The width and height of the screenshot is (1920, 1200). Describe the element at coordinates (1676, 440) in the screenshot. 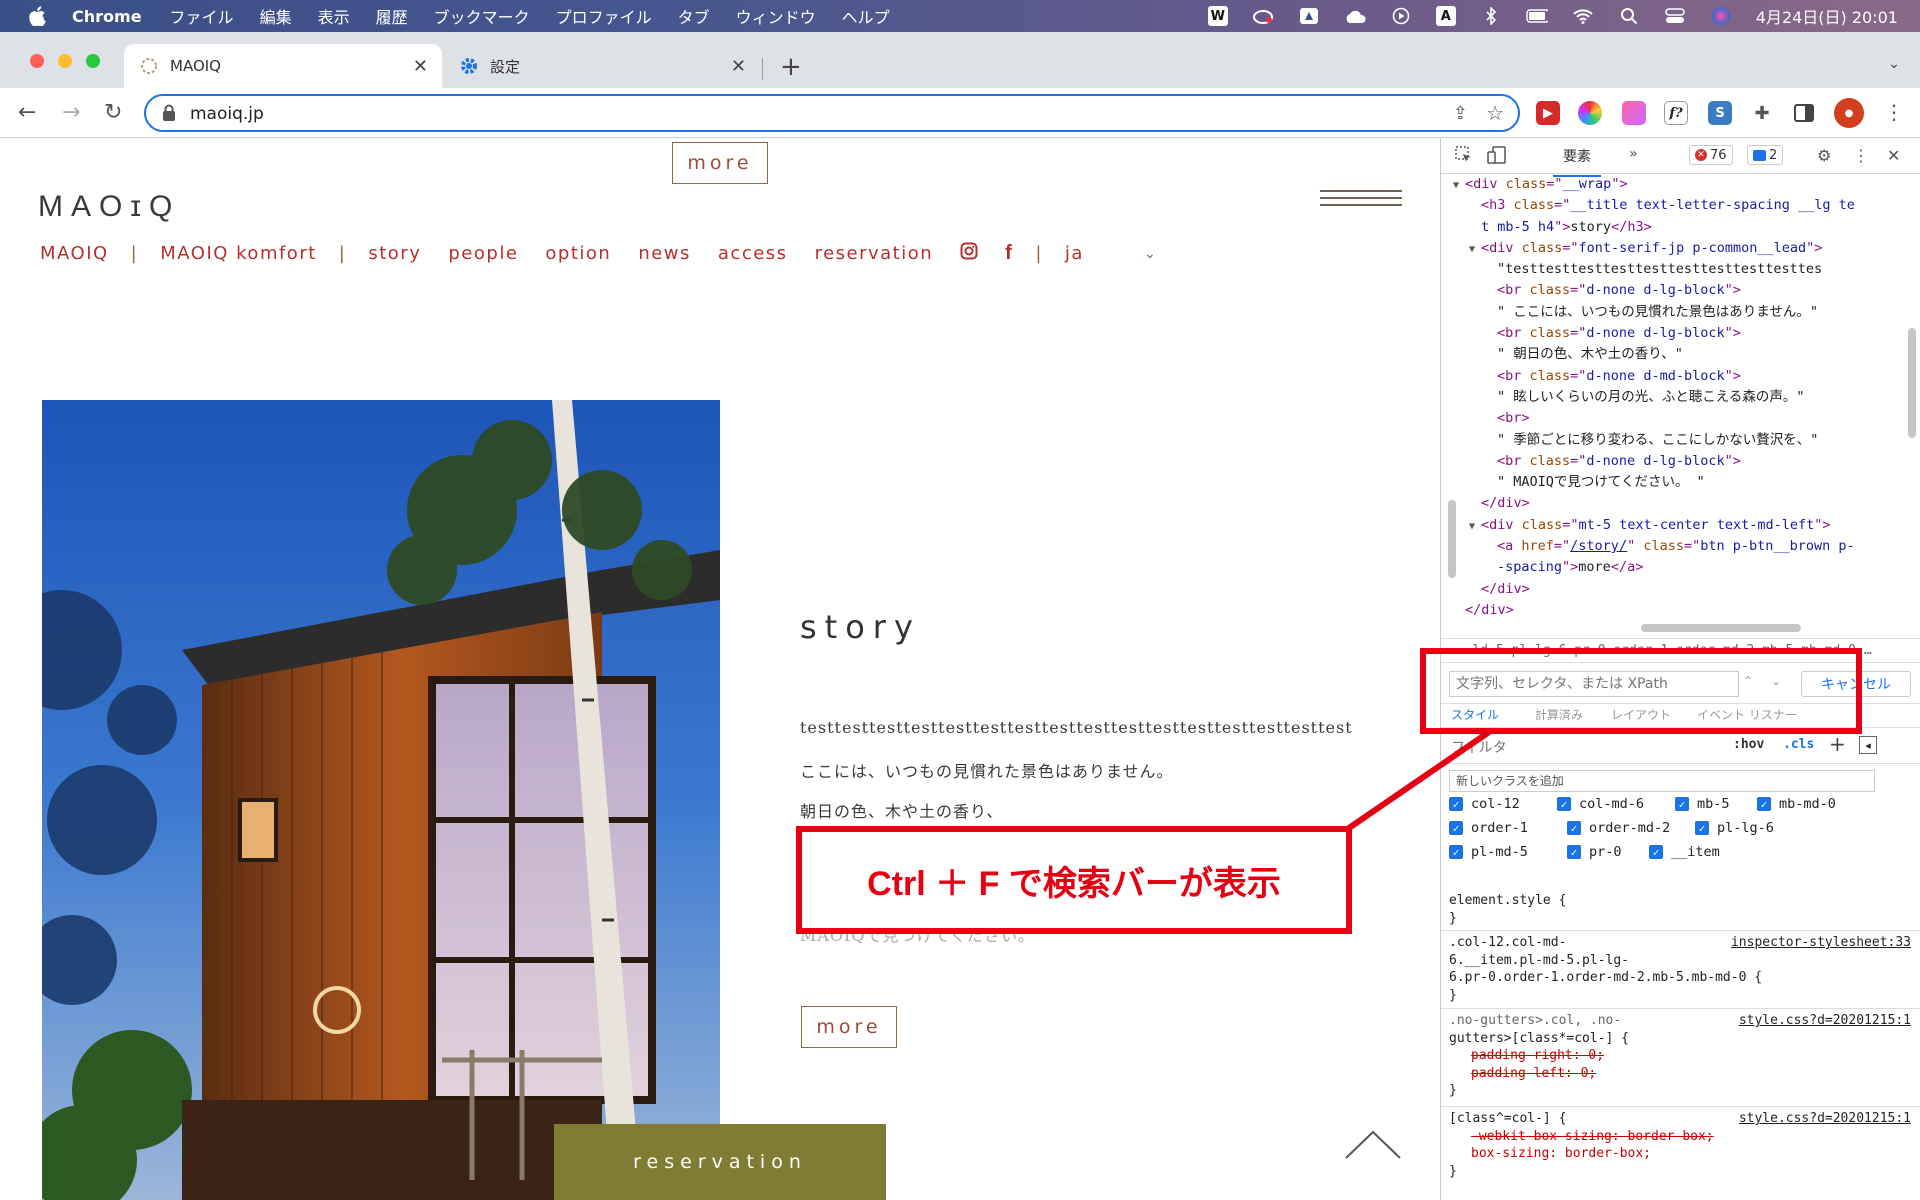

I see `dom-tree-node: " 季節ごとに移り変わる、ここにしかない贅沢を、"` at that location.